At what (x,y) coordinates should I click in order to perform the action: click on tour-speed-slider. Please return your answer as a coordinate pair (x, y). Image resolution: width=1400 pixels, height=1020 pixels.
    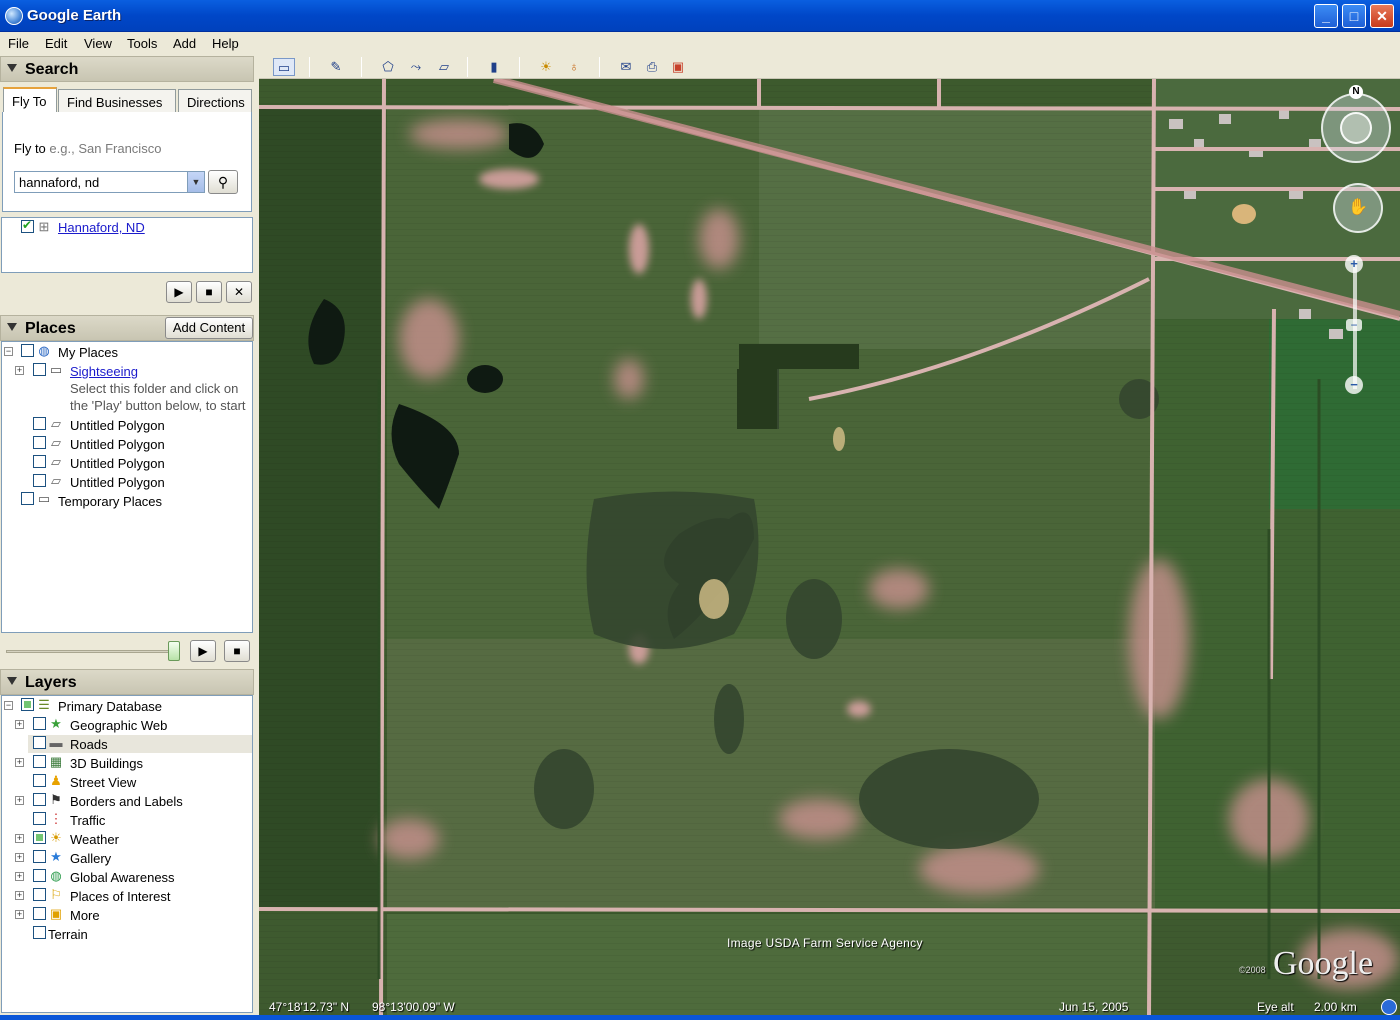
    Looking at the image, I should click on (91, 651).